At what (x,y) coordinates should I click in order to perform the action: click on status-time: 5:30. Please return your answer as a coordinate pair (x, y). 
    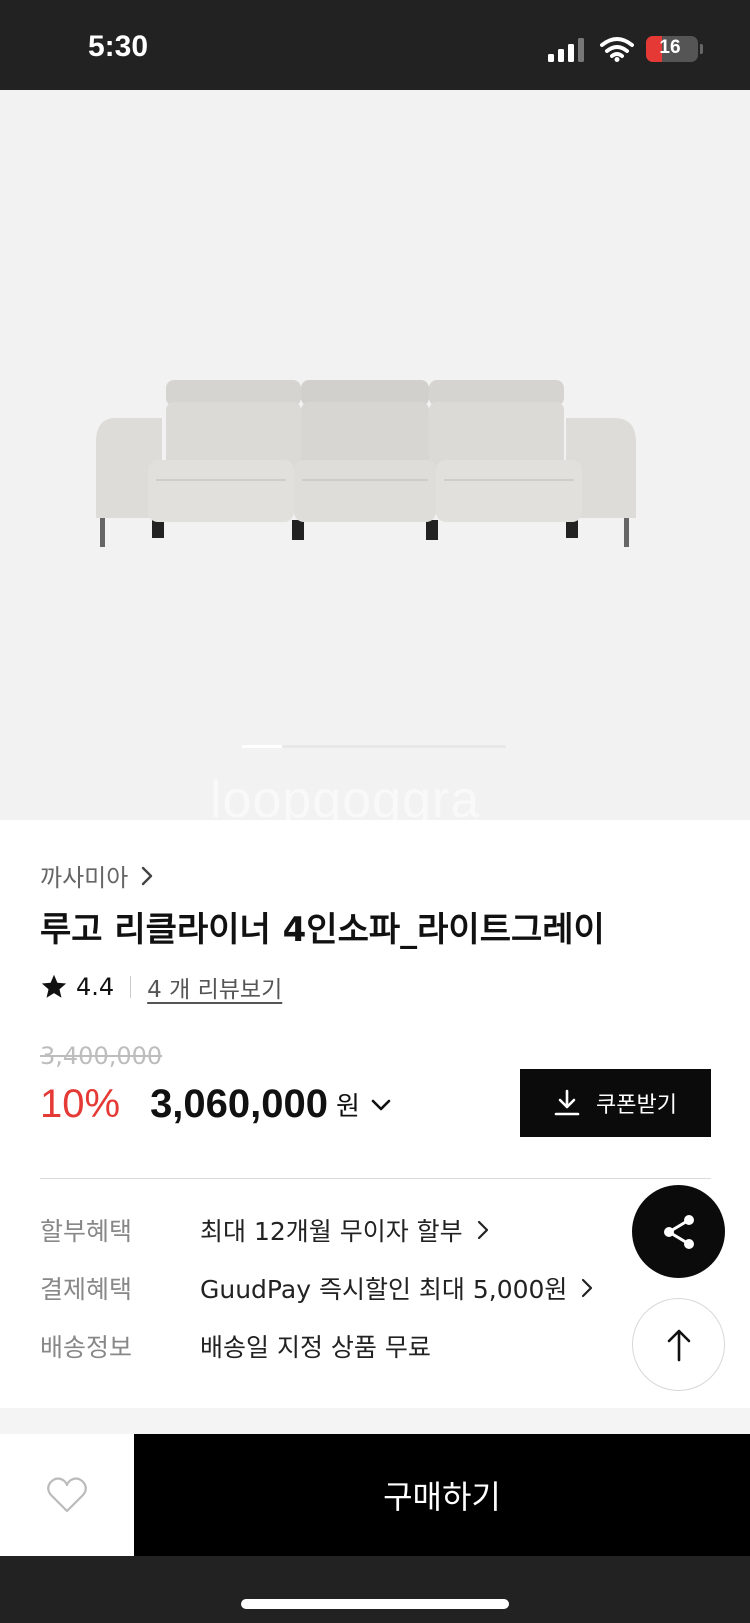
    Looking at the image, I should click on (118, 46).